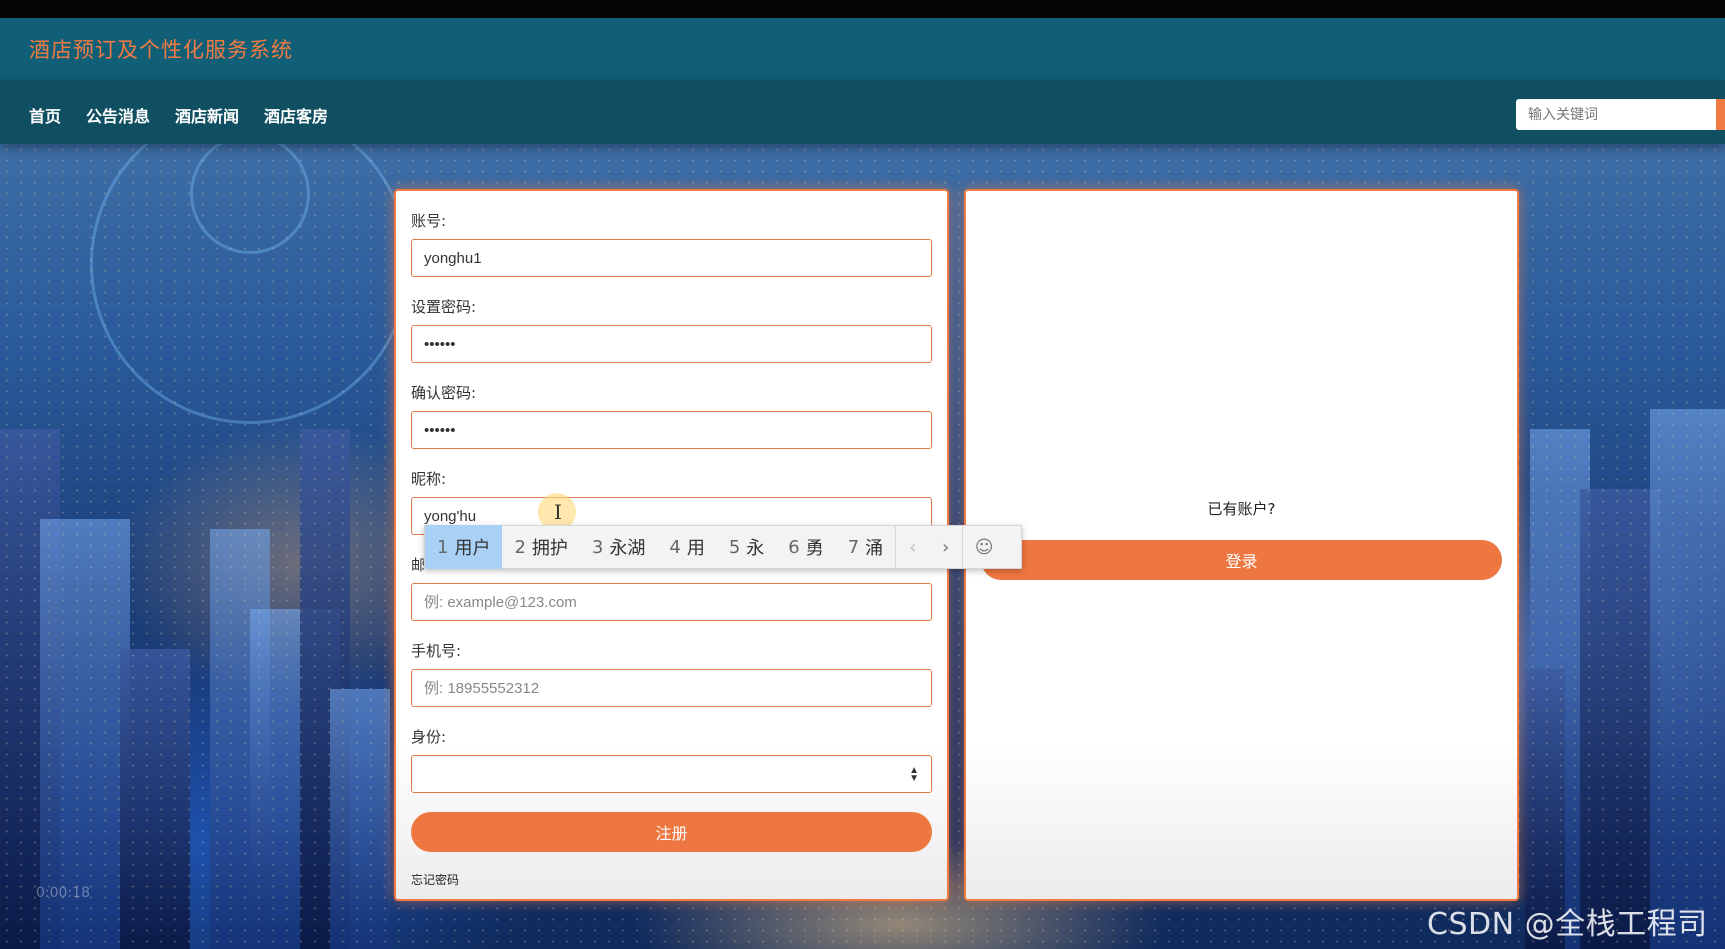  What do you see at coordinates (912, 547) in the screenshot?
I see `chevron-left-icon: ‹` at bounding box center [912, 547].